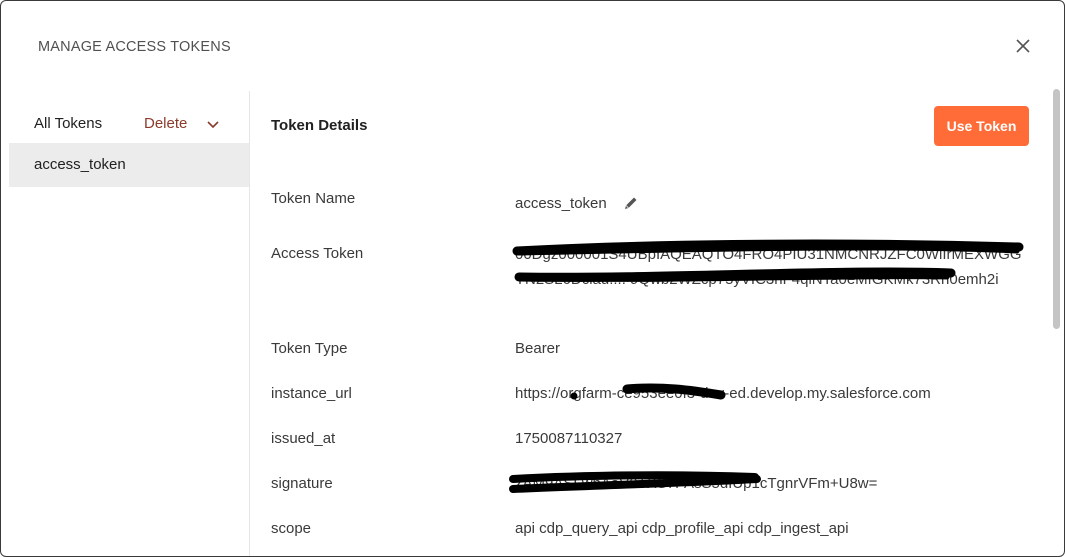 The height and width of the screenshot is (557, 1065). Describe the element at coordinates (696, 483) in the screenshot. I see `signature-value: zAM9ASLwhAaV0TXS7PAsS5dIUp1cTgnrVFm+U8w=` at that location.